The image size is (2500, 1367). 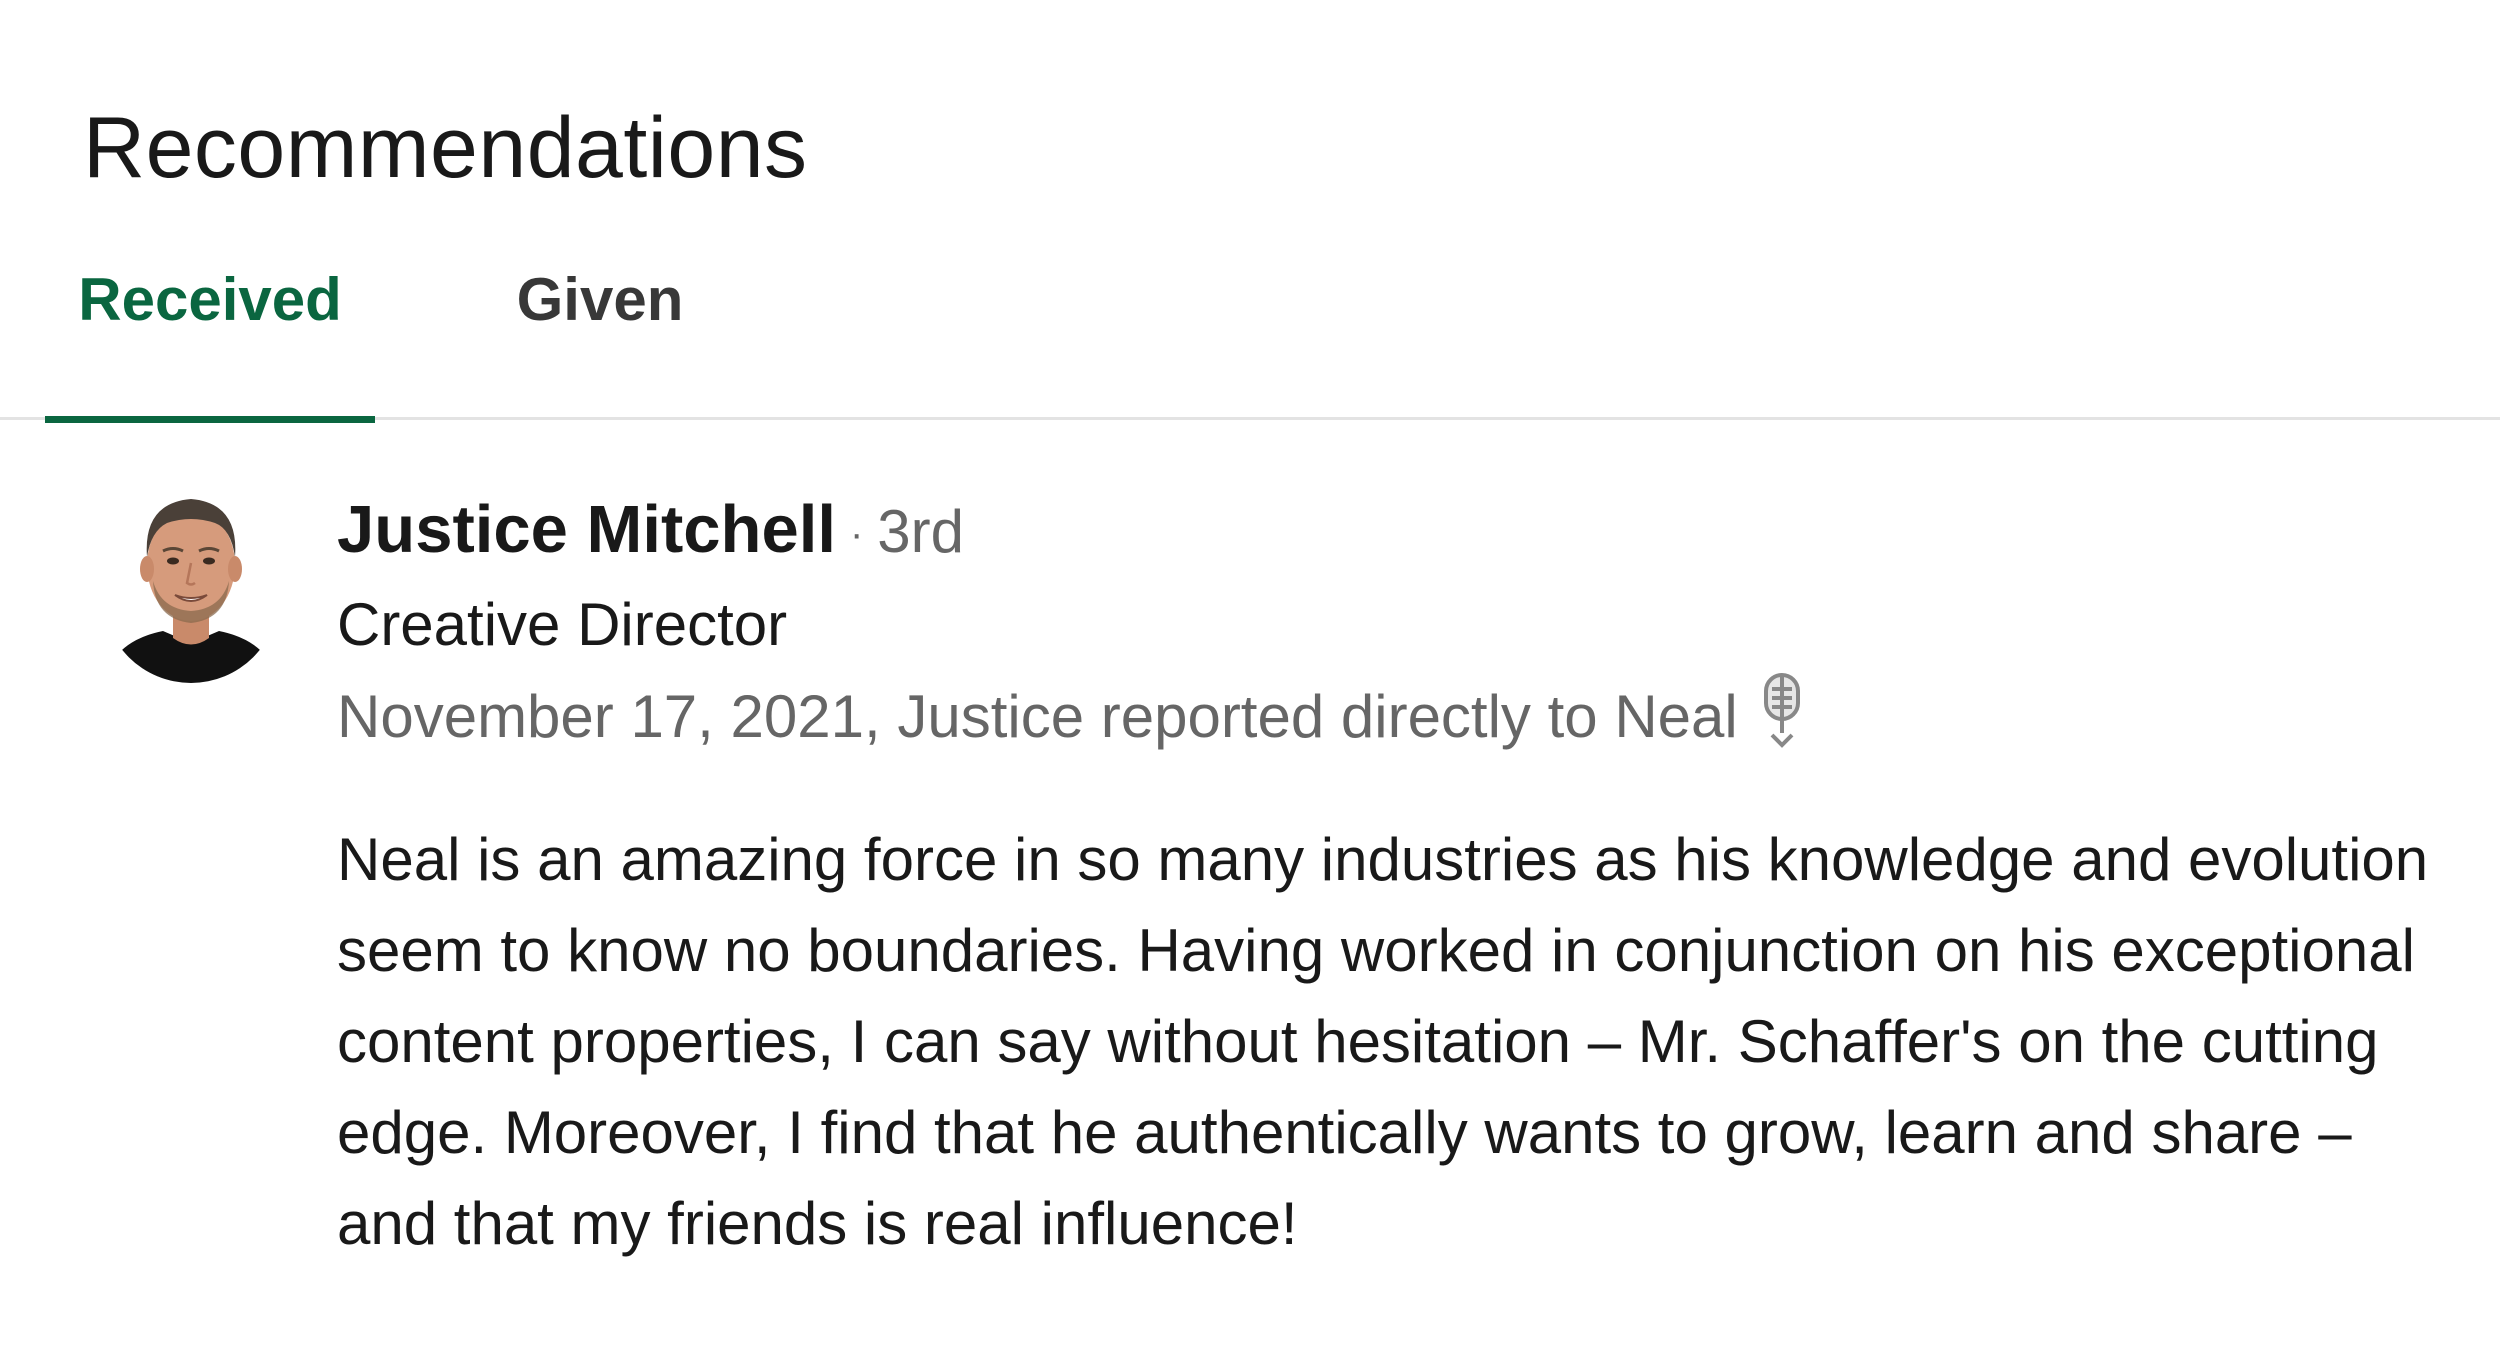 What do you see at coordinates (600, 299) in the screenshot?
I see `tab-given-label: Given` at bounding box center [600, 299].